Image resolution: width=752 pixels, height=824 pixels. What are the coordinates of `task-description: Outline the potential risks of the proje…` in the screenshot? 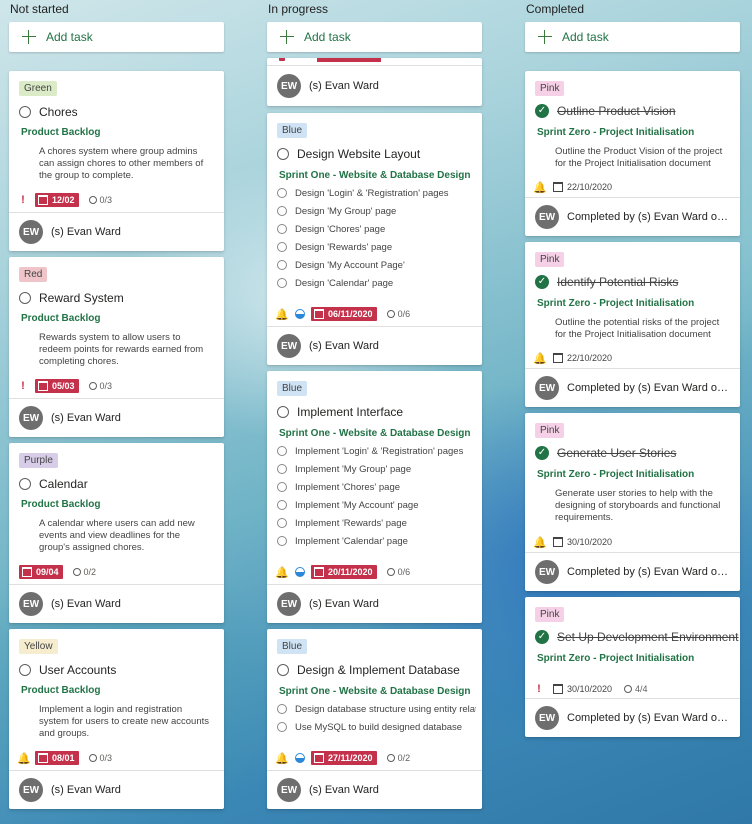 It's located at (637, 328).